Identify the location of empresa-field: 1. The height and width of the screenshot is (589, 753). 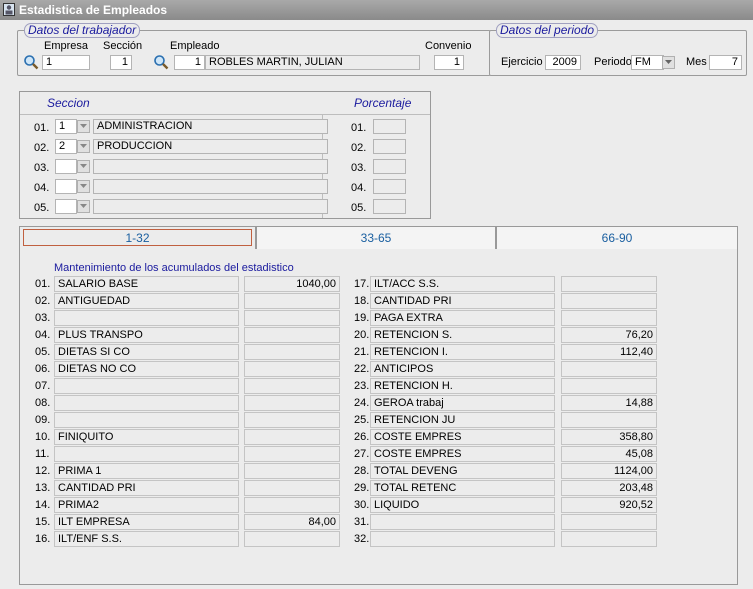
(66, 62).